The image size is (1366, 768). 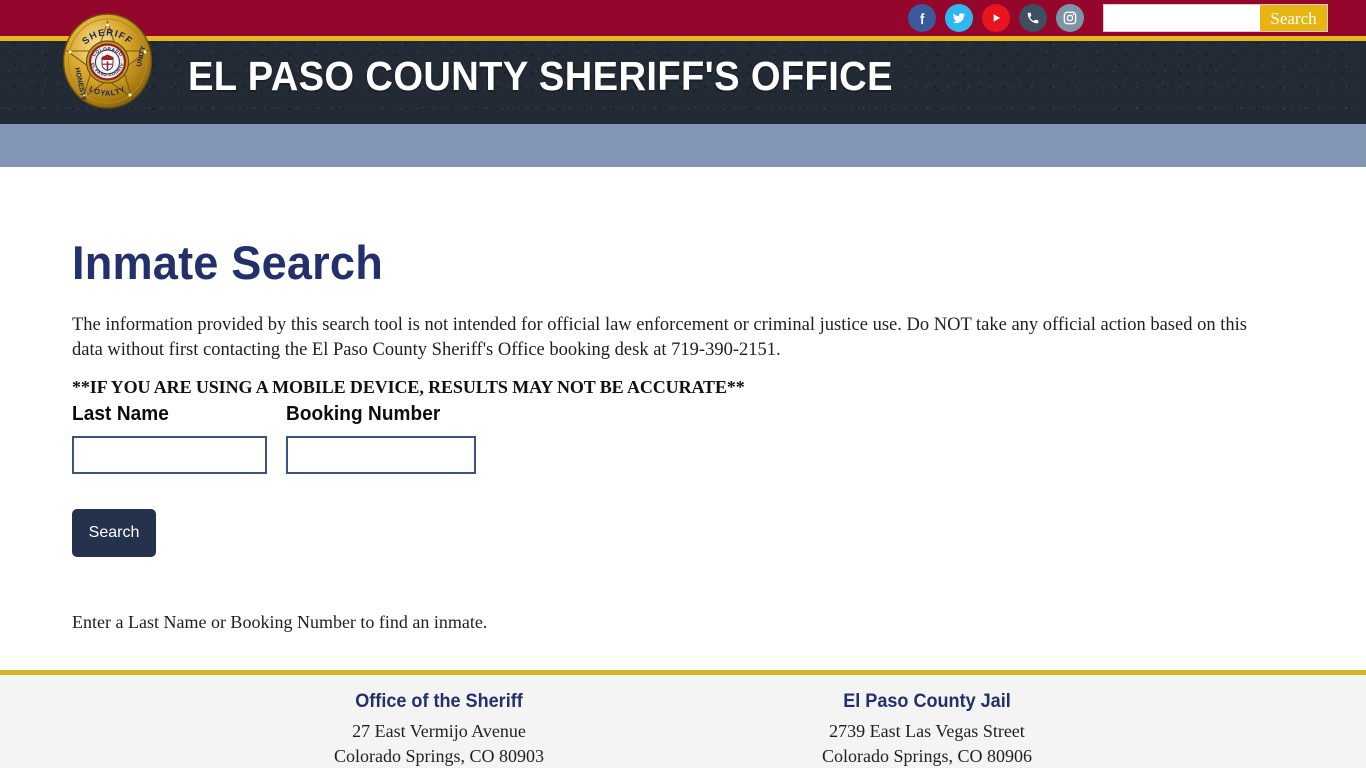 What do you see at coordinates (381, 455) in the screenshot?
I see `booking-number-input` at bounding box center [381, 455].